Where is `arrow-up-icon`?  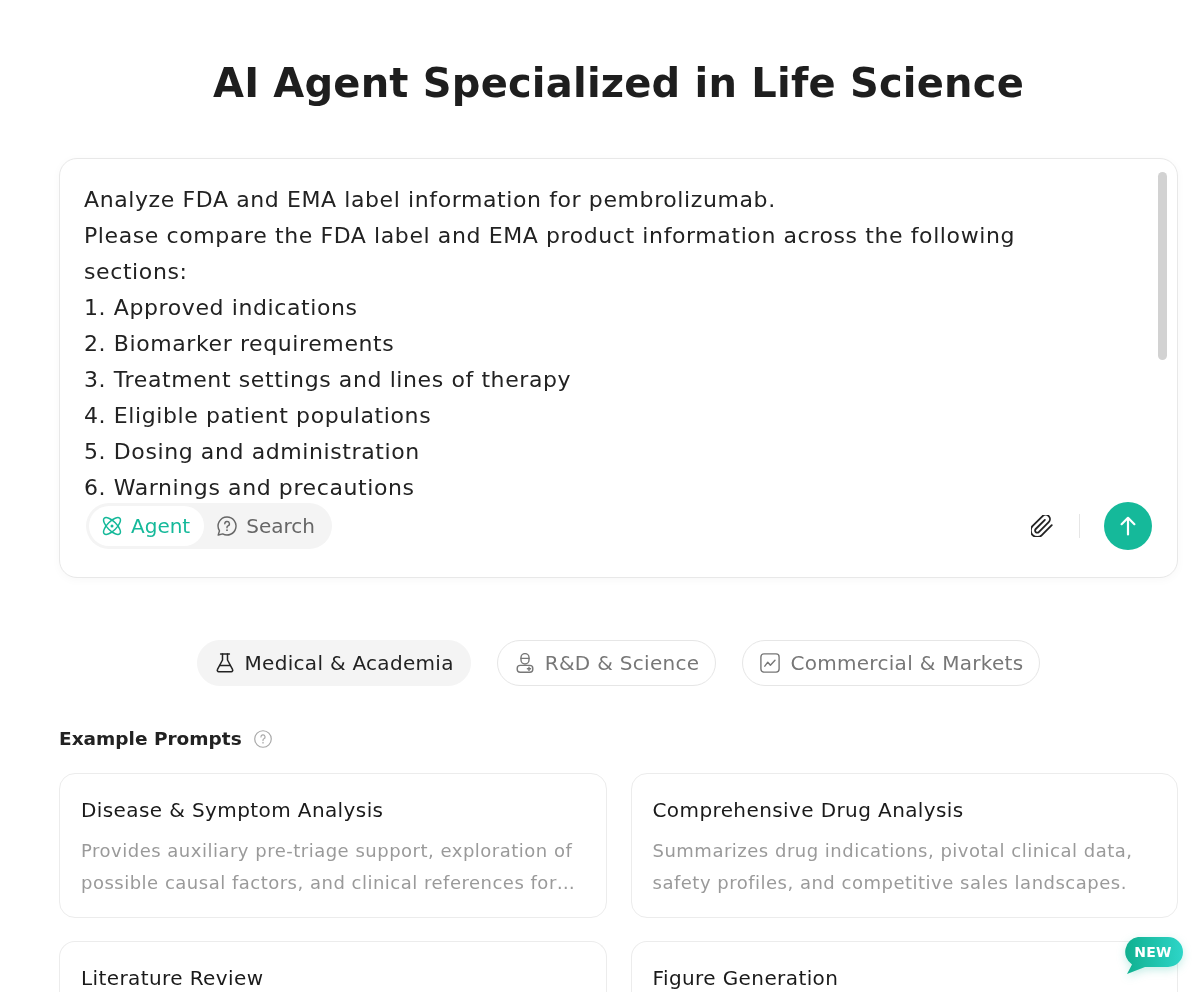
arrow-up-icon is located at coordinates (1128, 526).